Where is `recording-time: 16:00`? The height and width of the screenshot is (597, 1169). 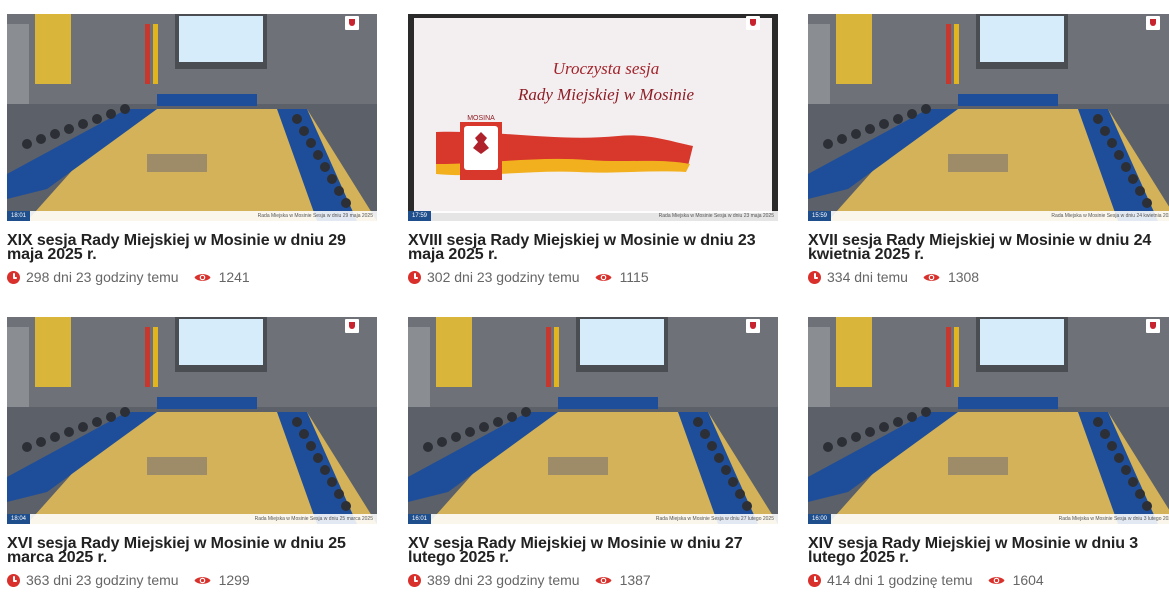
recording-time: 16:00 is located at coordinates (820, 519).